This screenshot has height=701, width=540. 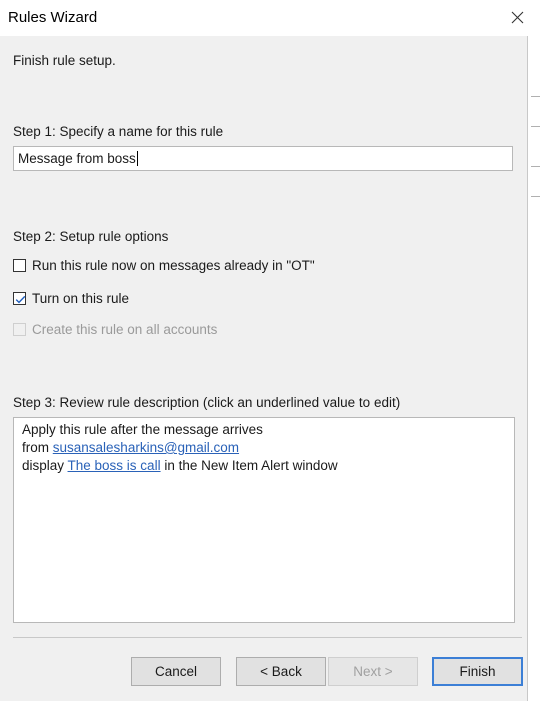 I want to click on description-line-2: from susansalesharkins@gmail.com, so click(x=268, y=448).